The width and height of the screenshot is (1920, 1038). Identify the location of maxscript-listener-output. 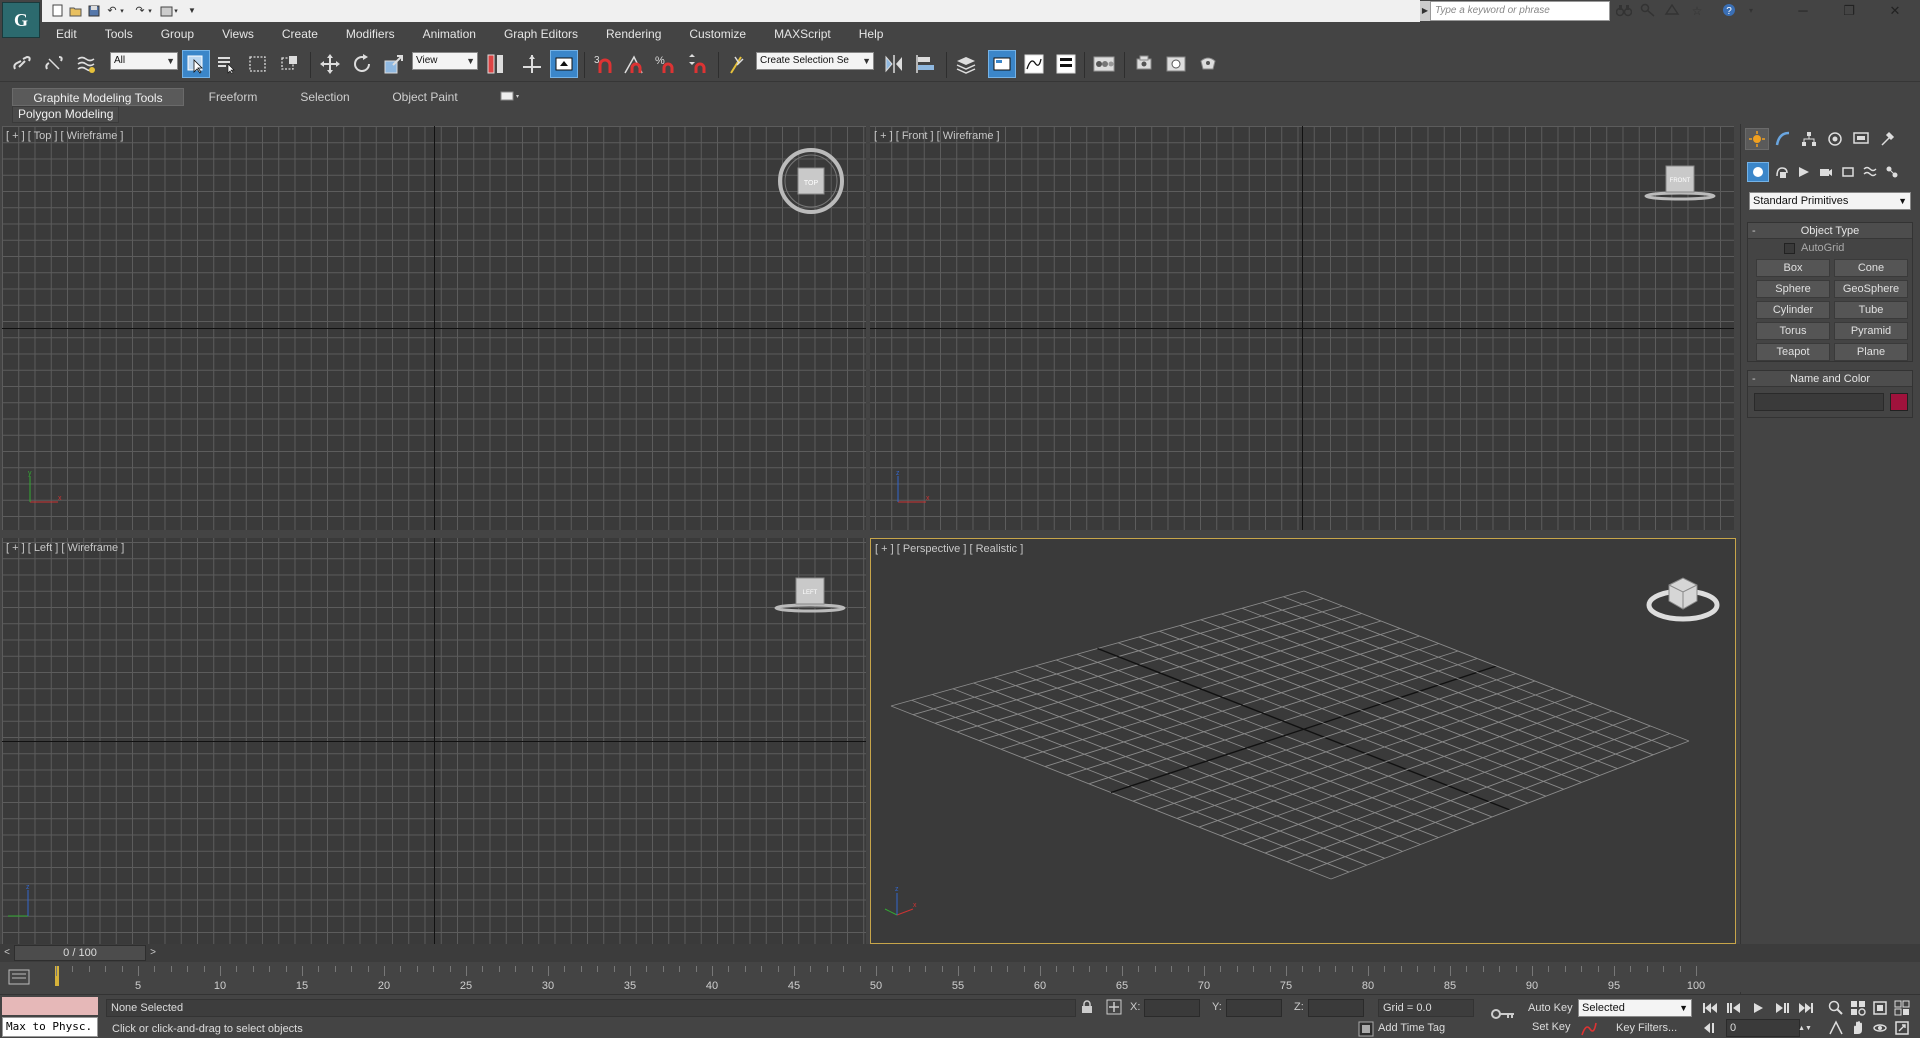
(50, 1006).